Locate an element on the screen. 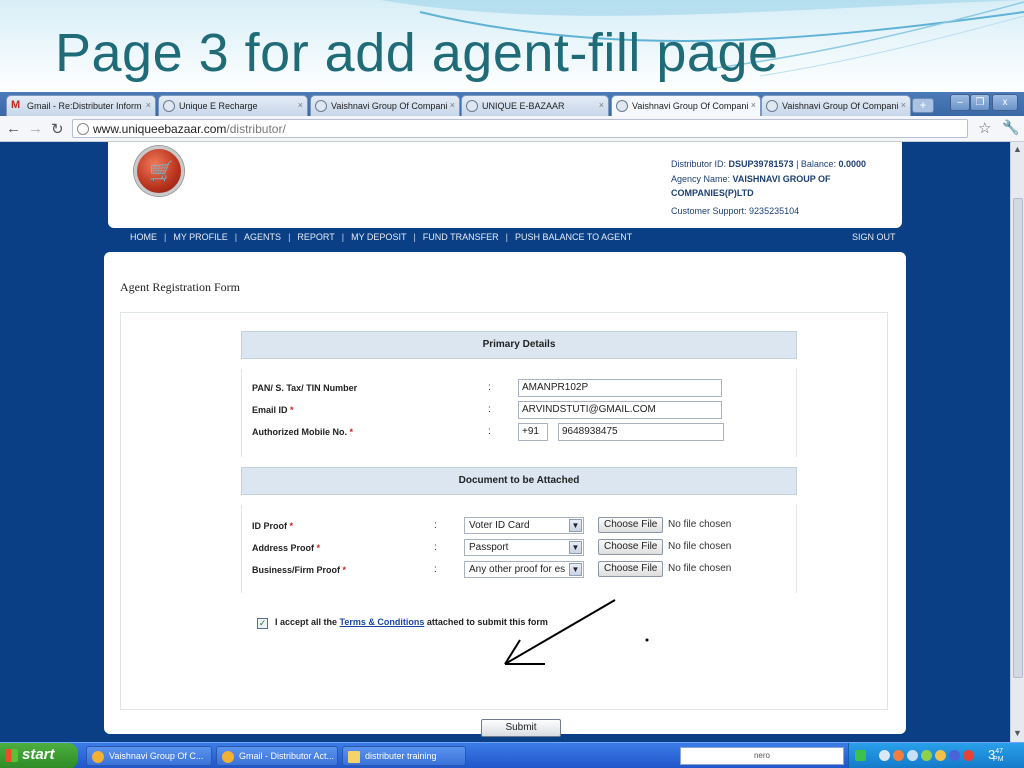 The width and height of the screenshot is (1024, 768). mobile-code-input: +91 is located at coordinates (533, 432).